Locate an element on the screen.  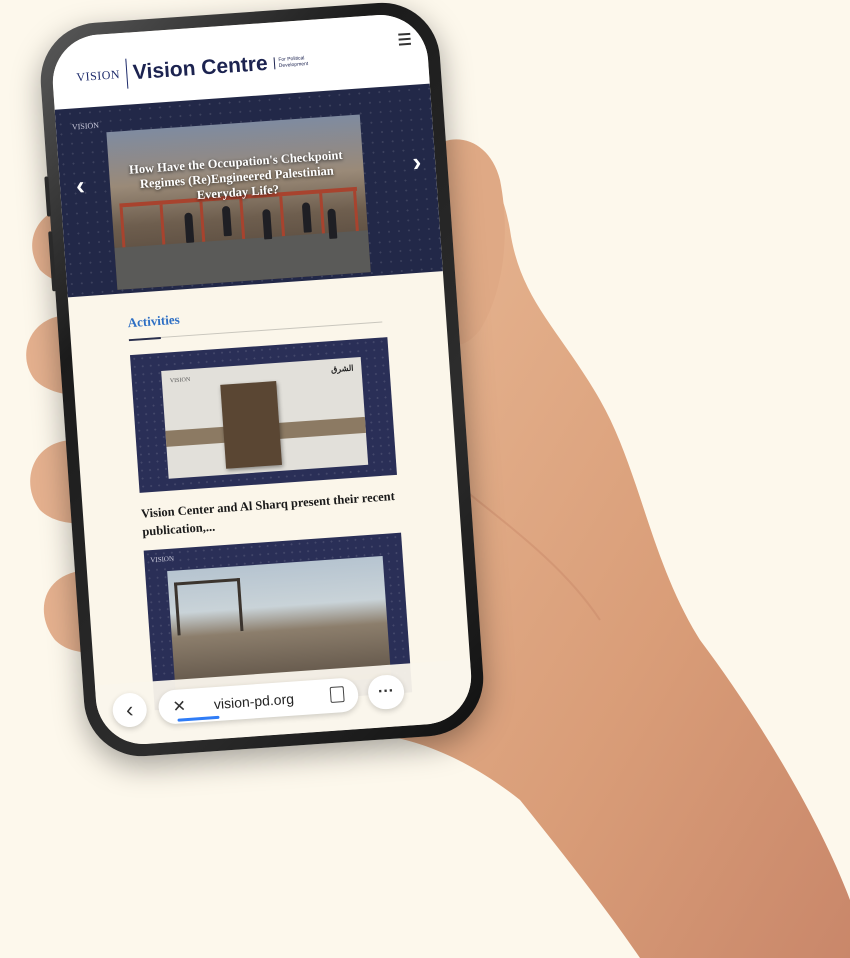
activities-heading: Activities is located at coordinates (154, 321).